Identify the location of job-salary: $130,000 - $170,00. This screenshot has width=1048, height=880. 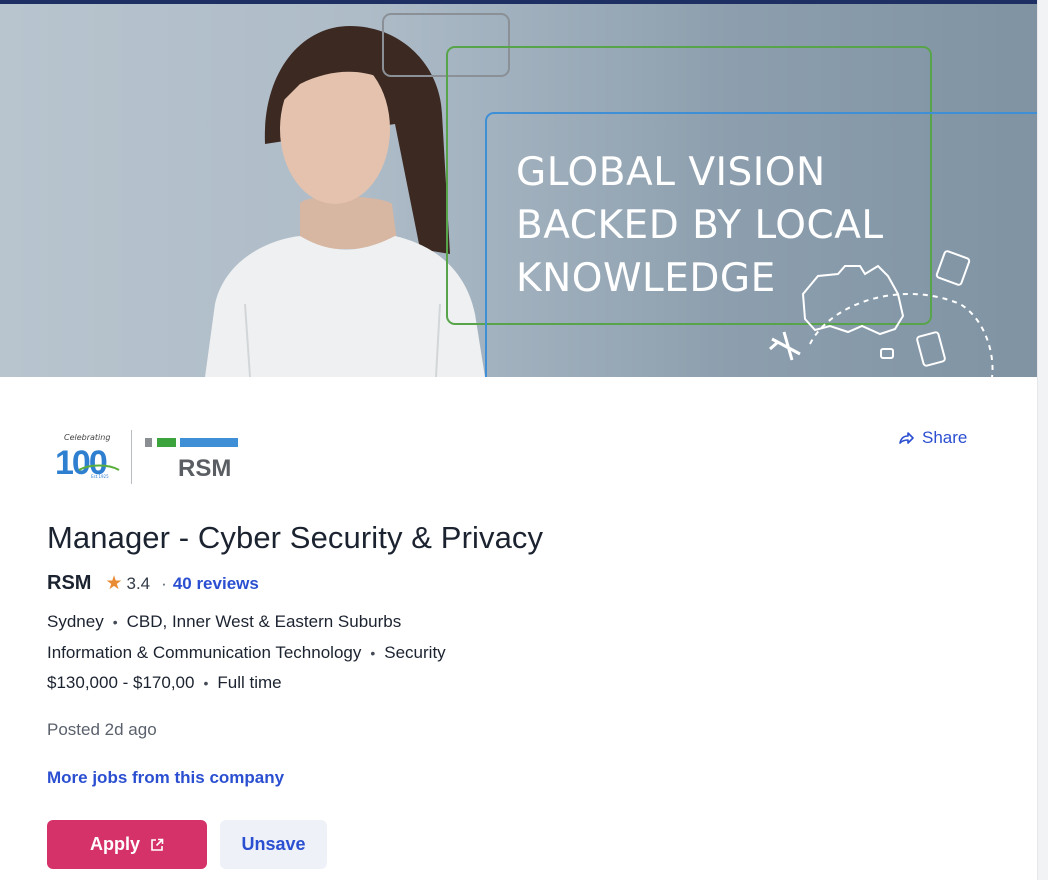
(121, 682).